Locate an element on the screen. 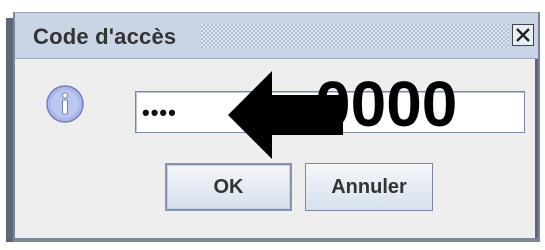 This screenshot has height=250, width=545. close-button is located at coordinates (523, 35).